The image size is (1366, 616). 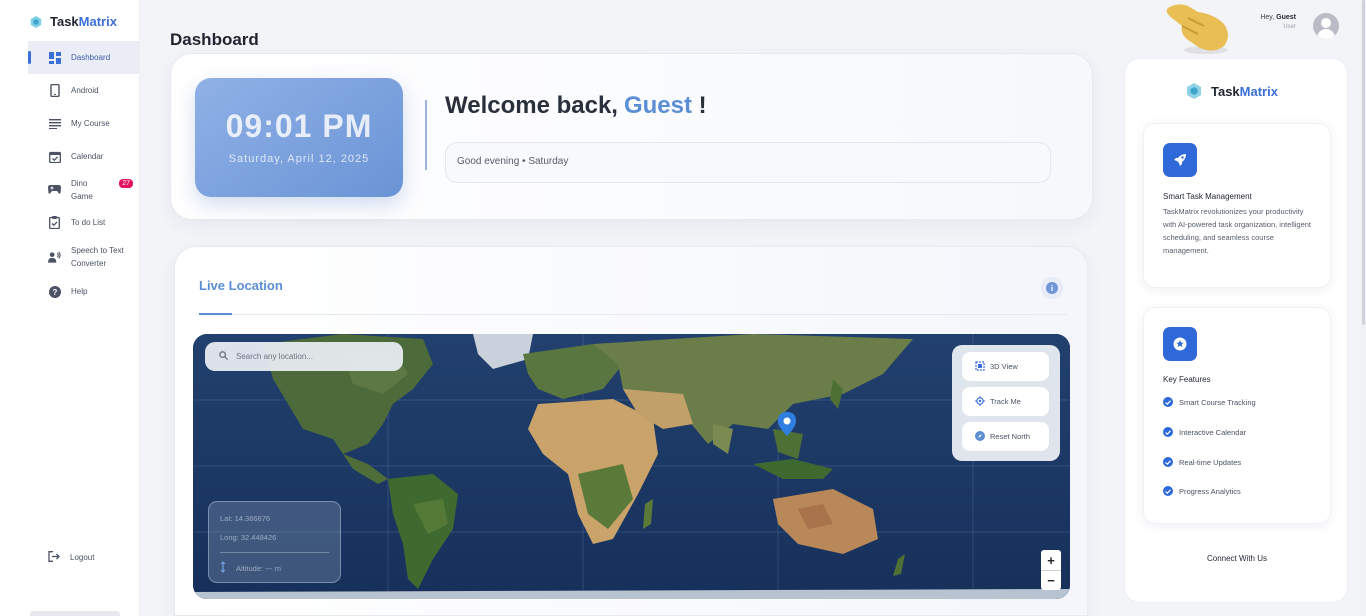 I want to click on latitude-value: Lat: 14.366676, so click(x=245, y=518).